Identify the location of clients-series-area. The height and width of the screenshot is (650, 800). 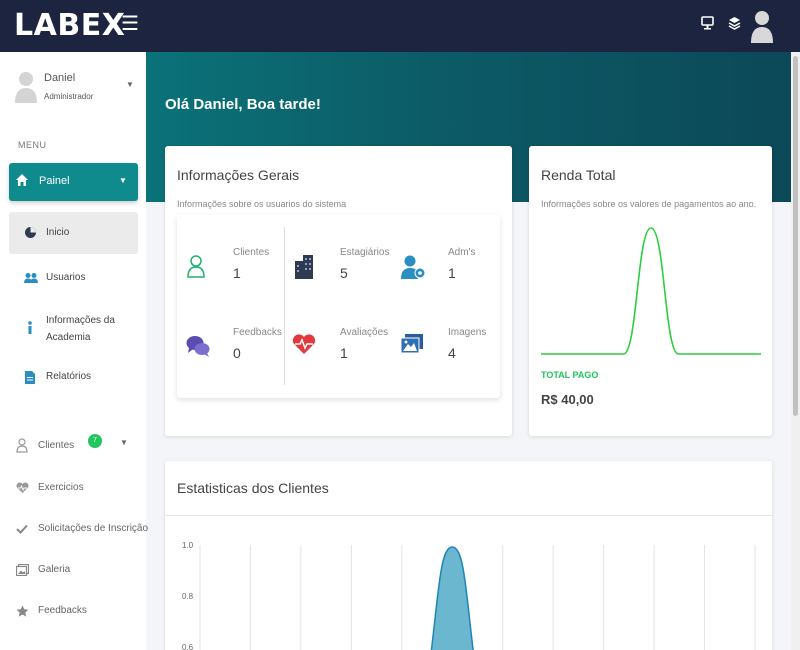
(452, 598).